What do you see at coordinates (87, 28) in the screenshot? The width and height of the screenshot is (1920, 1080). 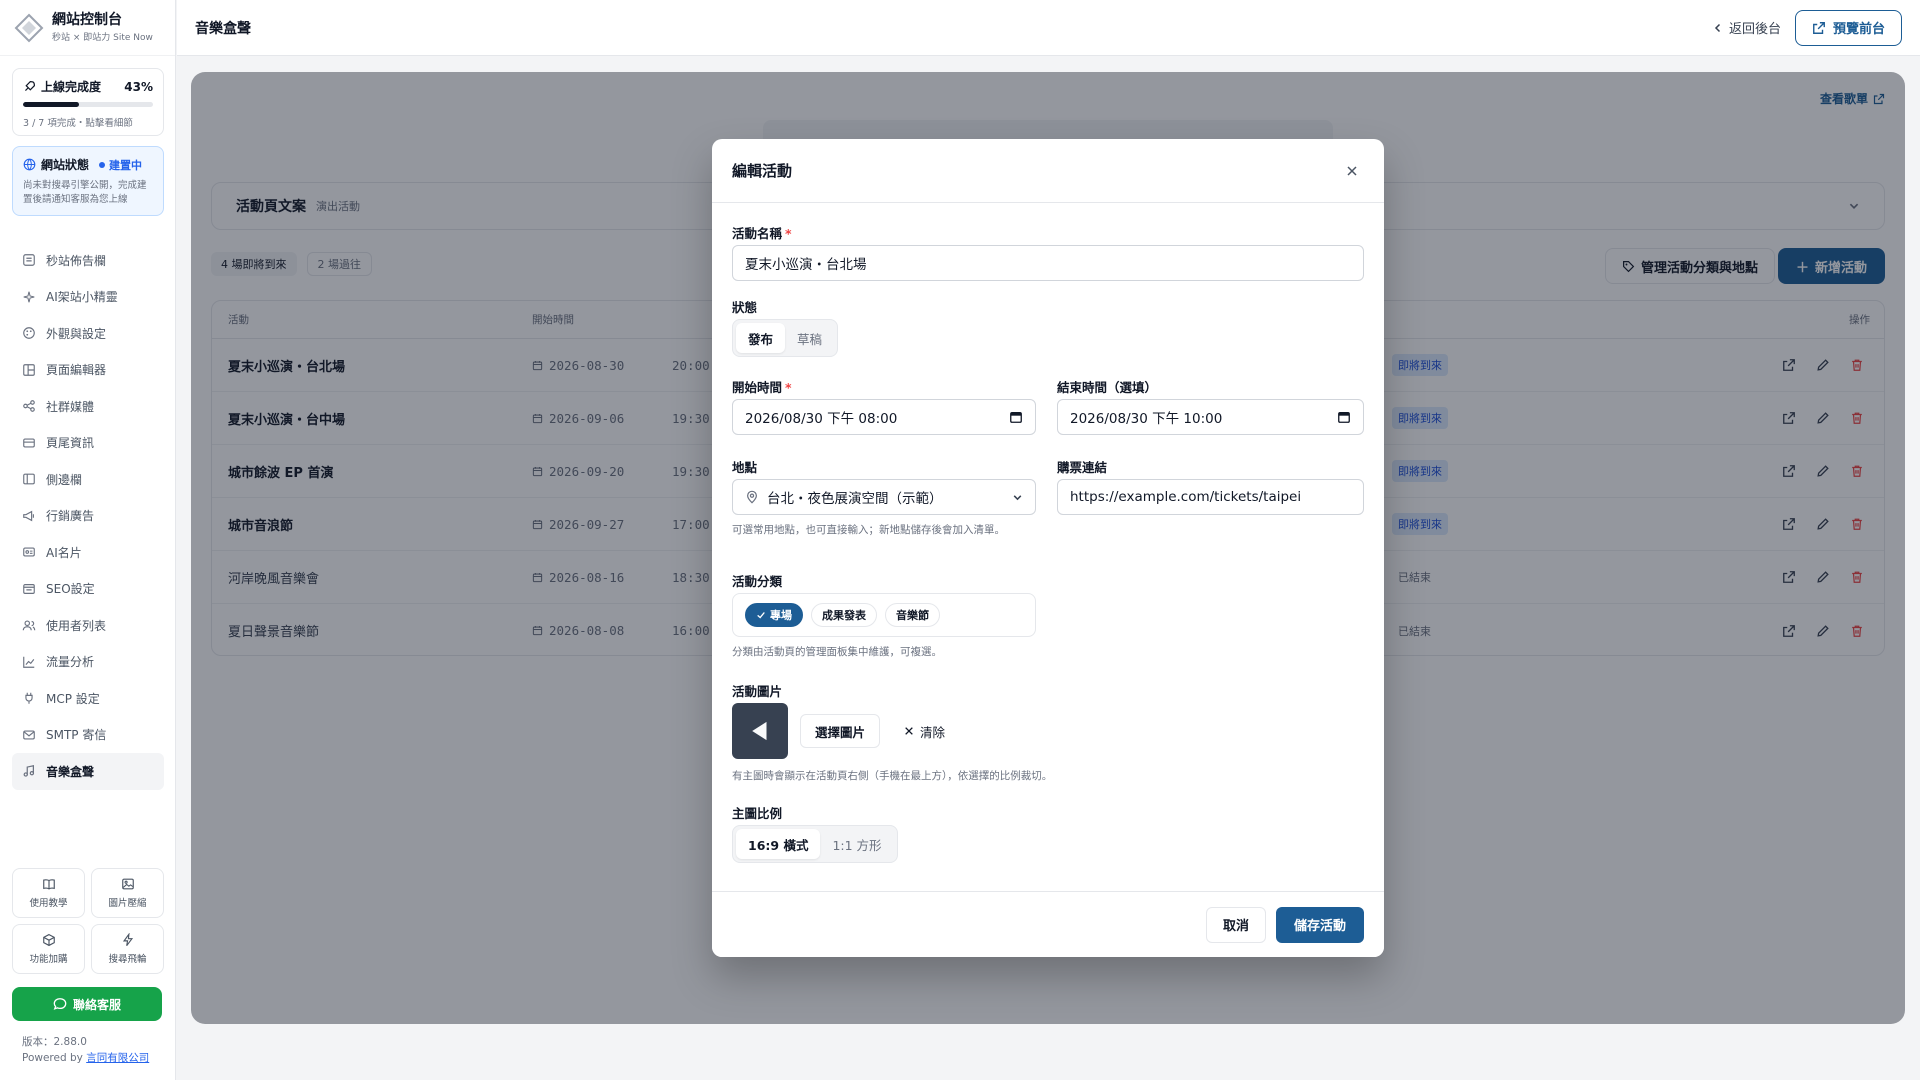 I see `brand: 網站控制台 秒站 × 即站力 Site Now` at bounding box center [87, 28].